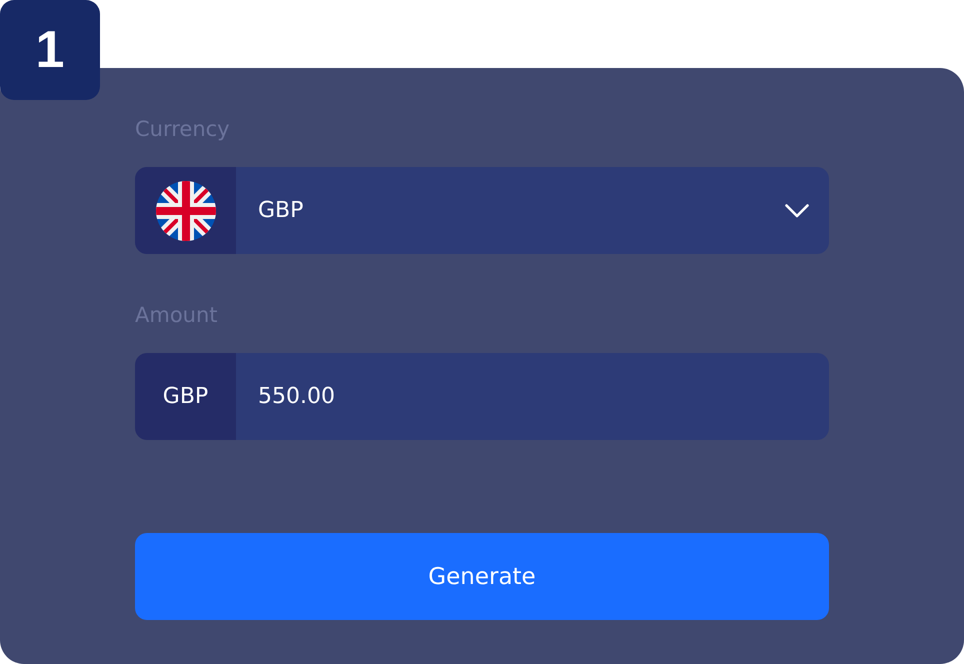 Image resolution: width=964 pixels, height=664 pixels. I want to click on step-badge: 1, so click(50, 50).